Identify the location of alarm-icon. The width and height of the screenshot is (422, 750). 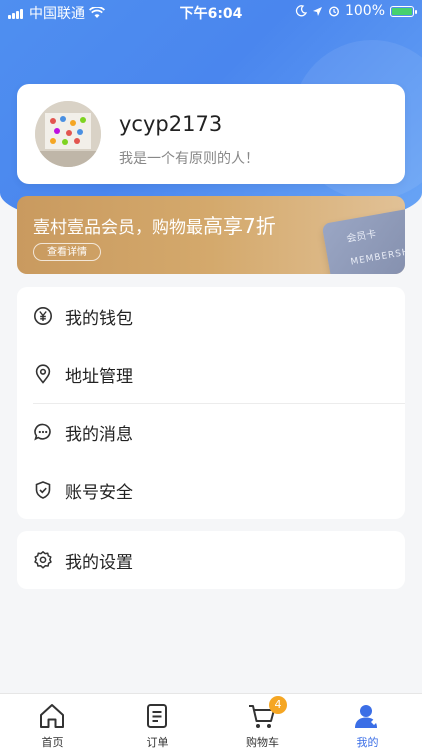
(333, 11).